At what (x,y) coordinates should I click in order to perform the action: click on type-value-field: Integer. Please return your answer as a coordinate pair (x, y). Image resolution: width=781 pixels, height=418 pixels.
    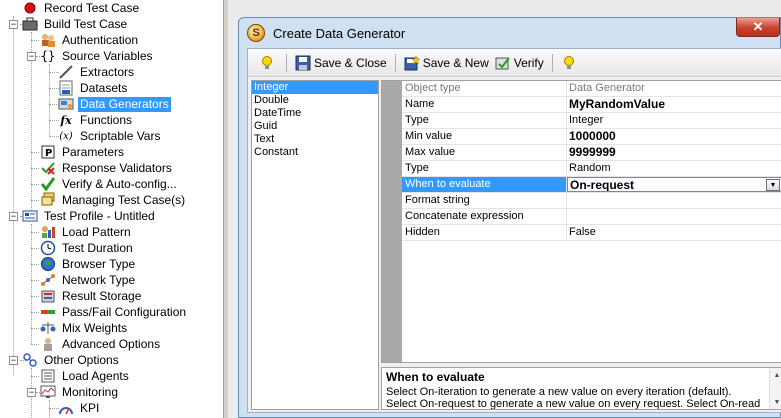
    Looking at the image, I should click on (674, 120).